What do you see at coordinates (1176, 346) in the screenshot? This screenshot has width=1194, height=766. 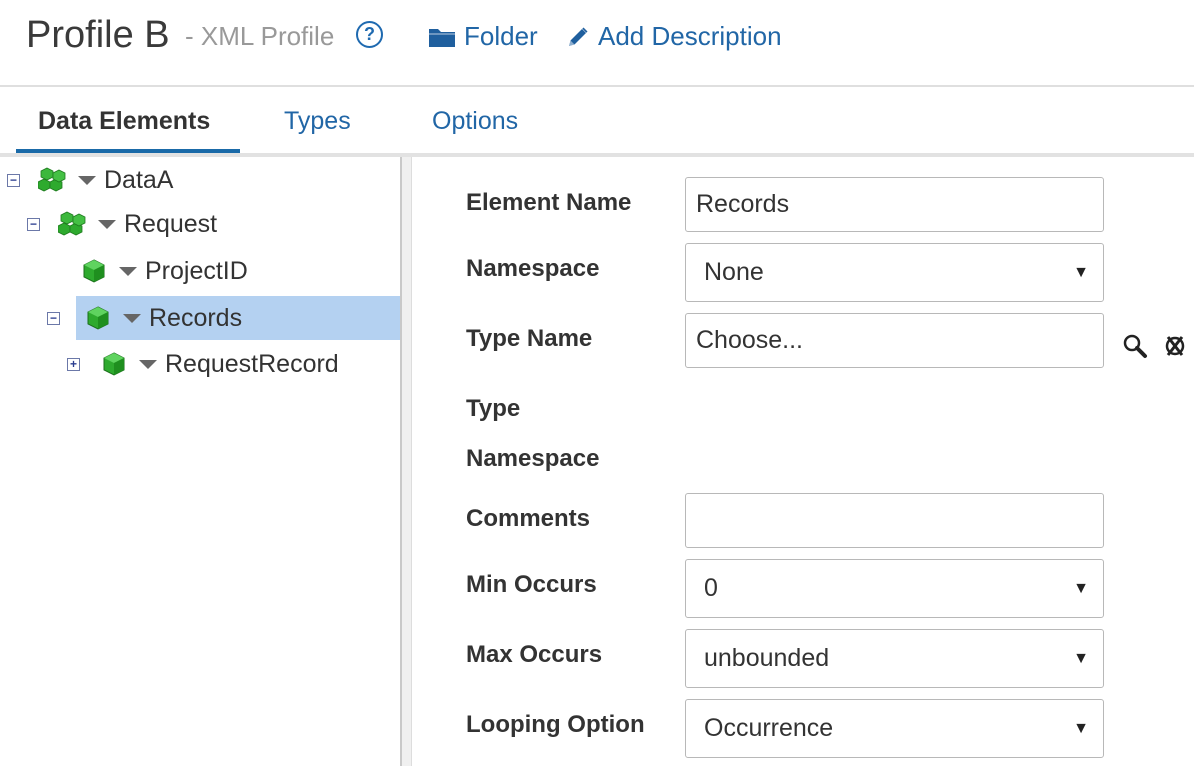 I see `clear-type-icon` at bounding box center [1176, 346].